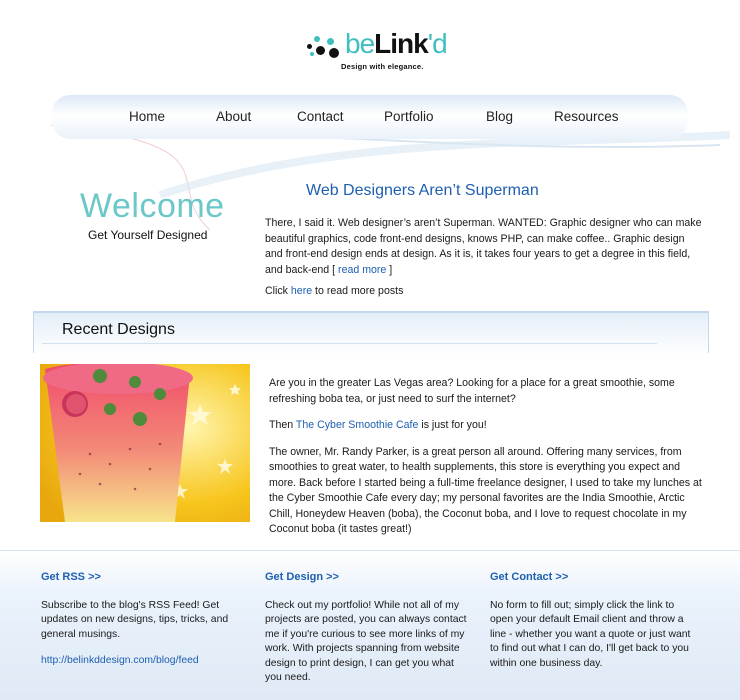 Image resolution: width=740 pixels, height=700 pixels. What do you see at coordinates (301, 291) in the screenshot?
I see `more-posts-link: here` at bounding box center [301, 291].